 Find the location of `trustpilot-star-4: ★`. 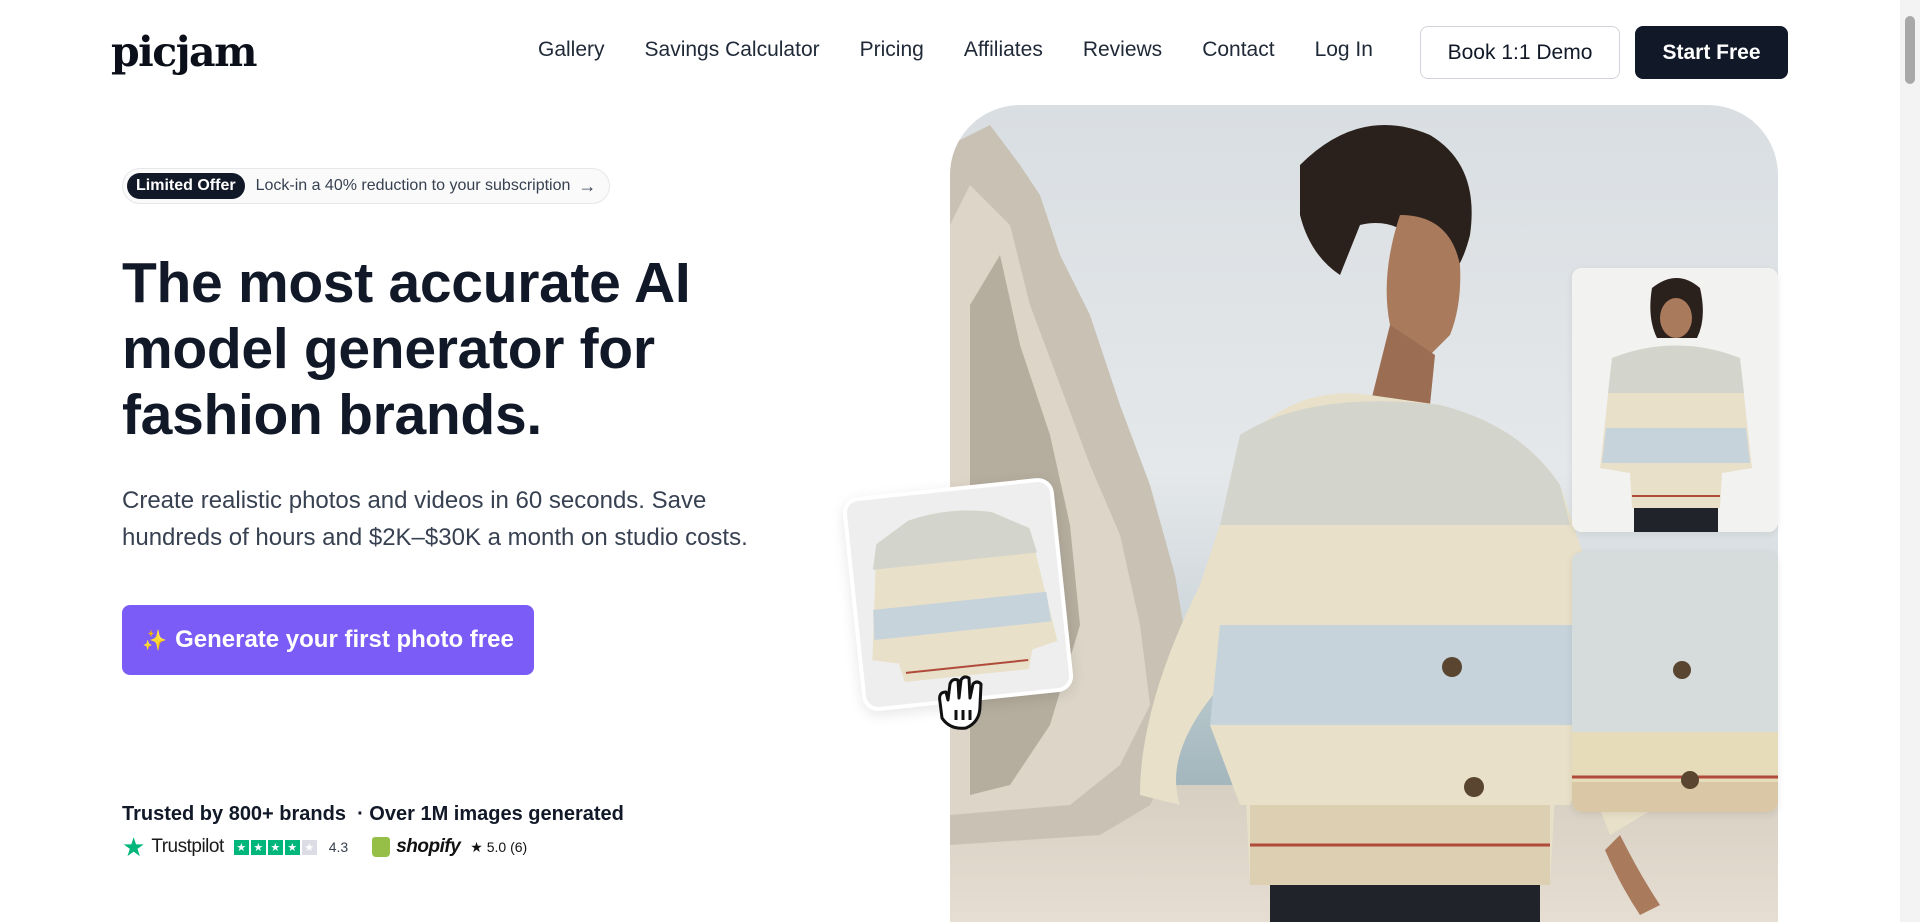

trustpilot-star-4: ★ is located at coordinates (292, 847).